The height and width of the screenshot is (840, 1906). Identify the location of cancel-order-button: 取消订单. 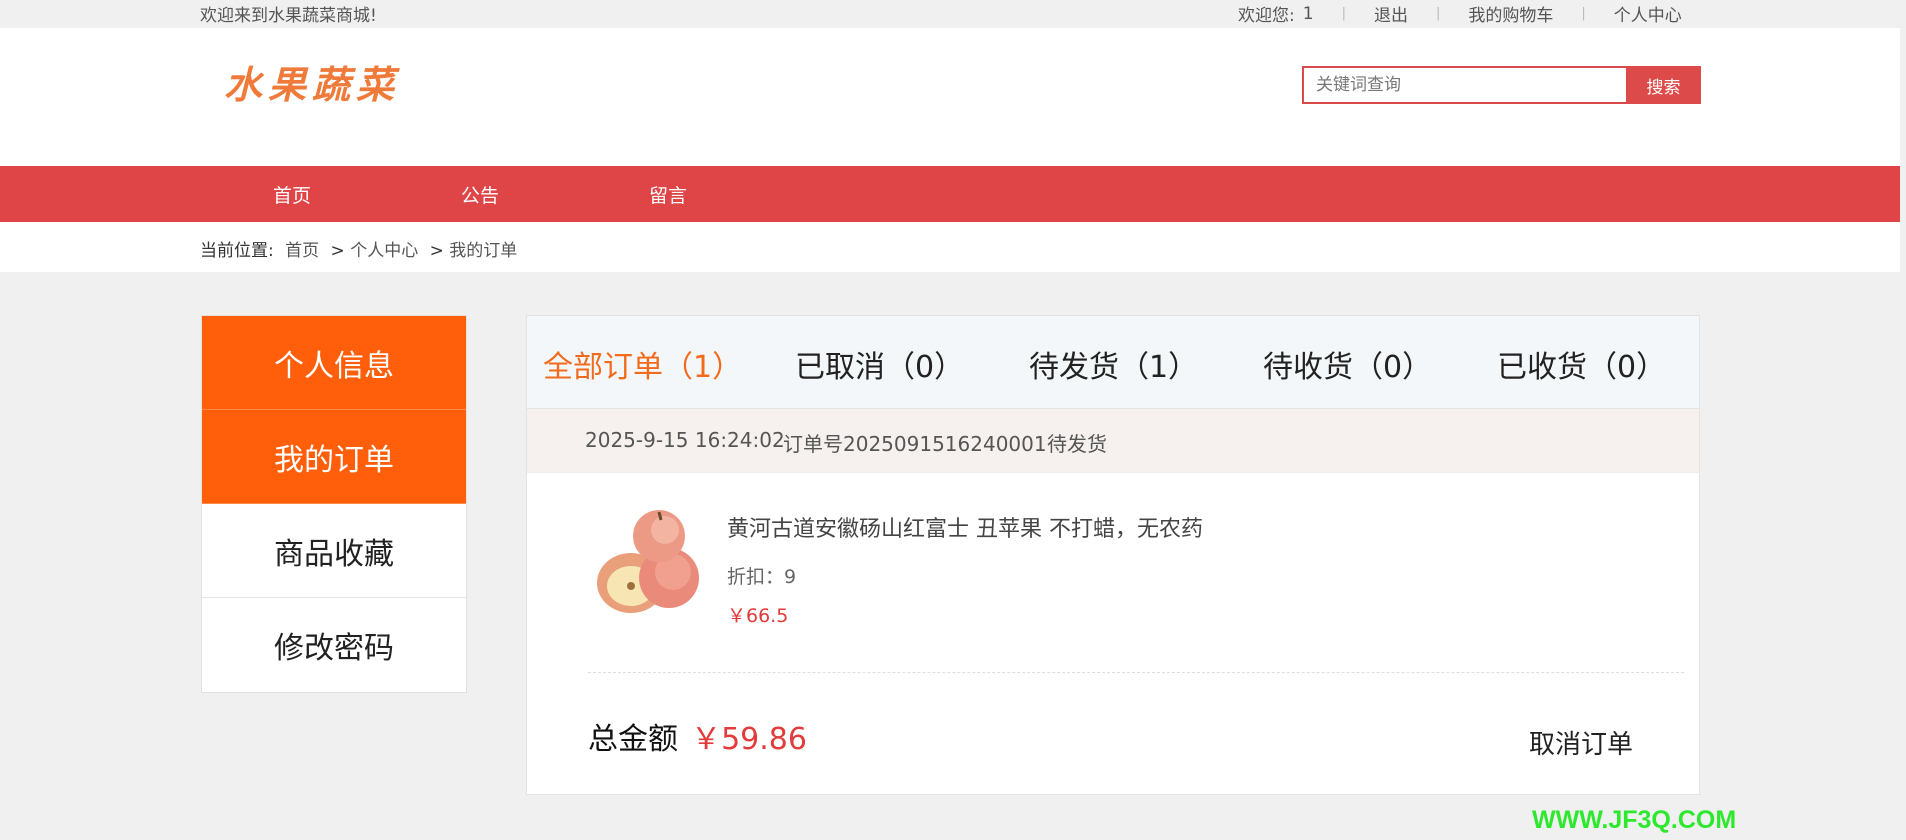
(1581, 742).